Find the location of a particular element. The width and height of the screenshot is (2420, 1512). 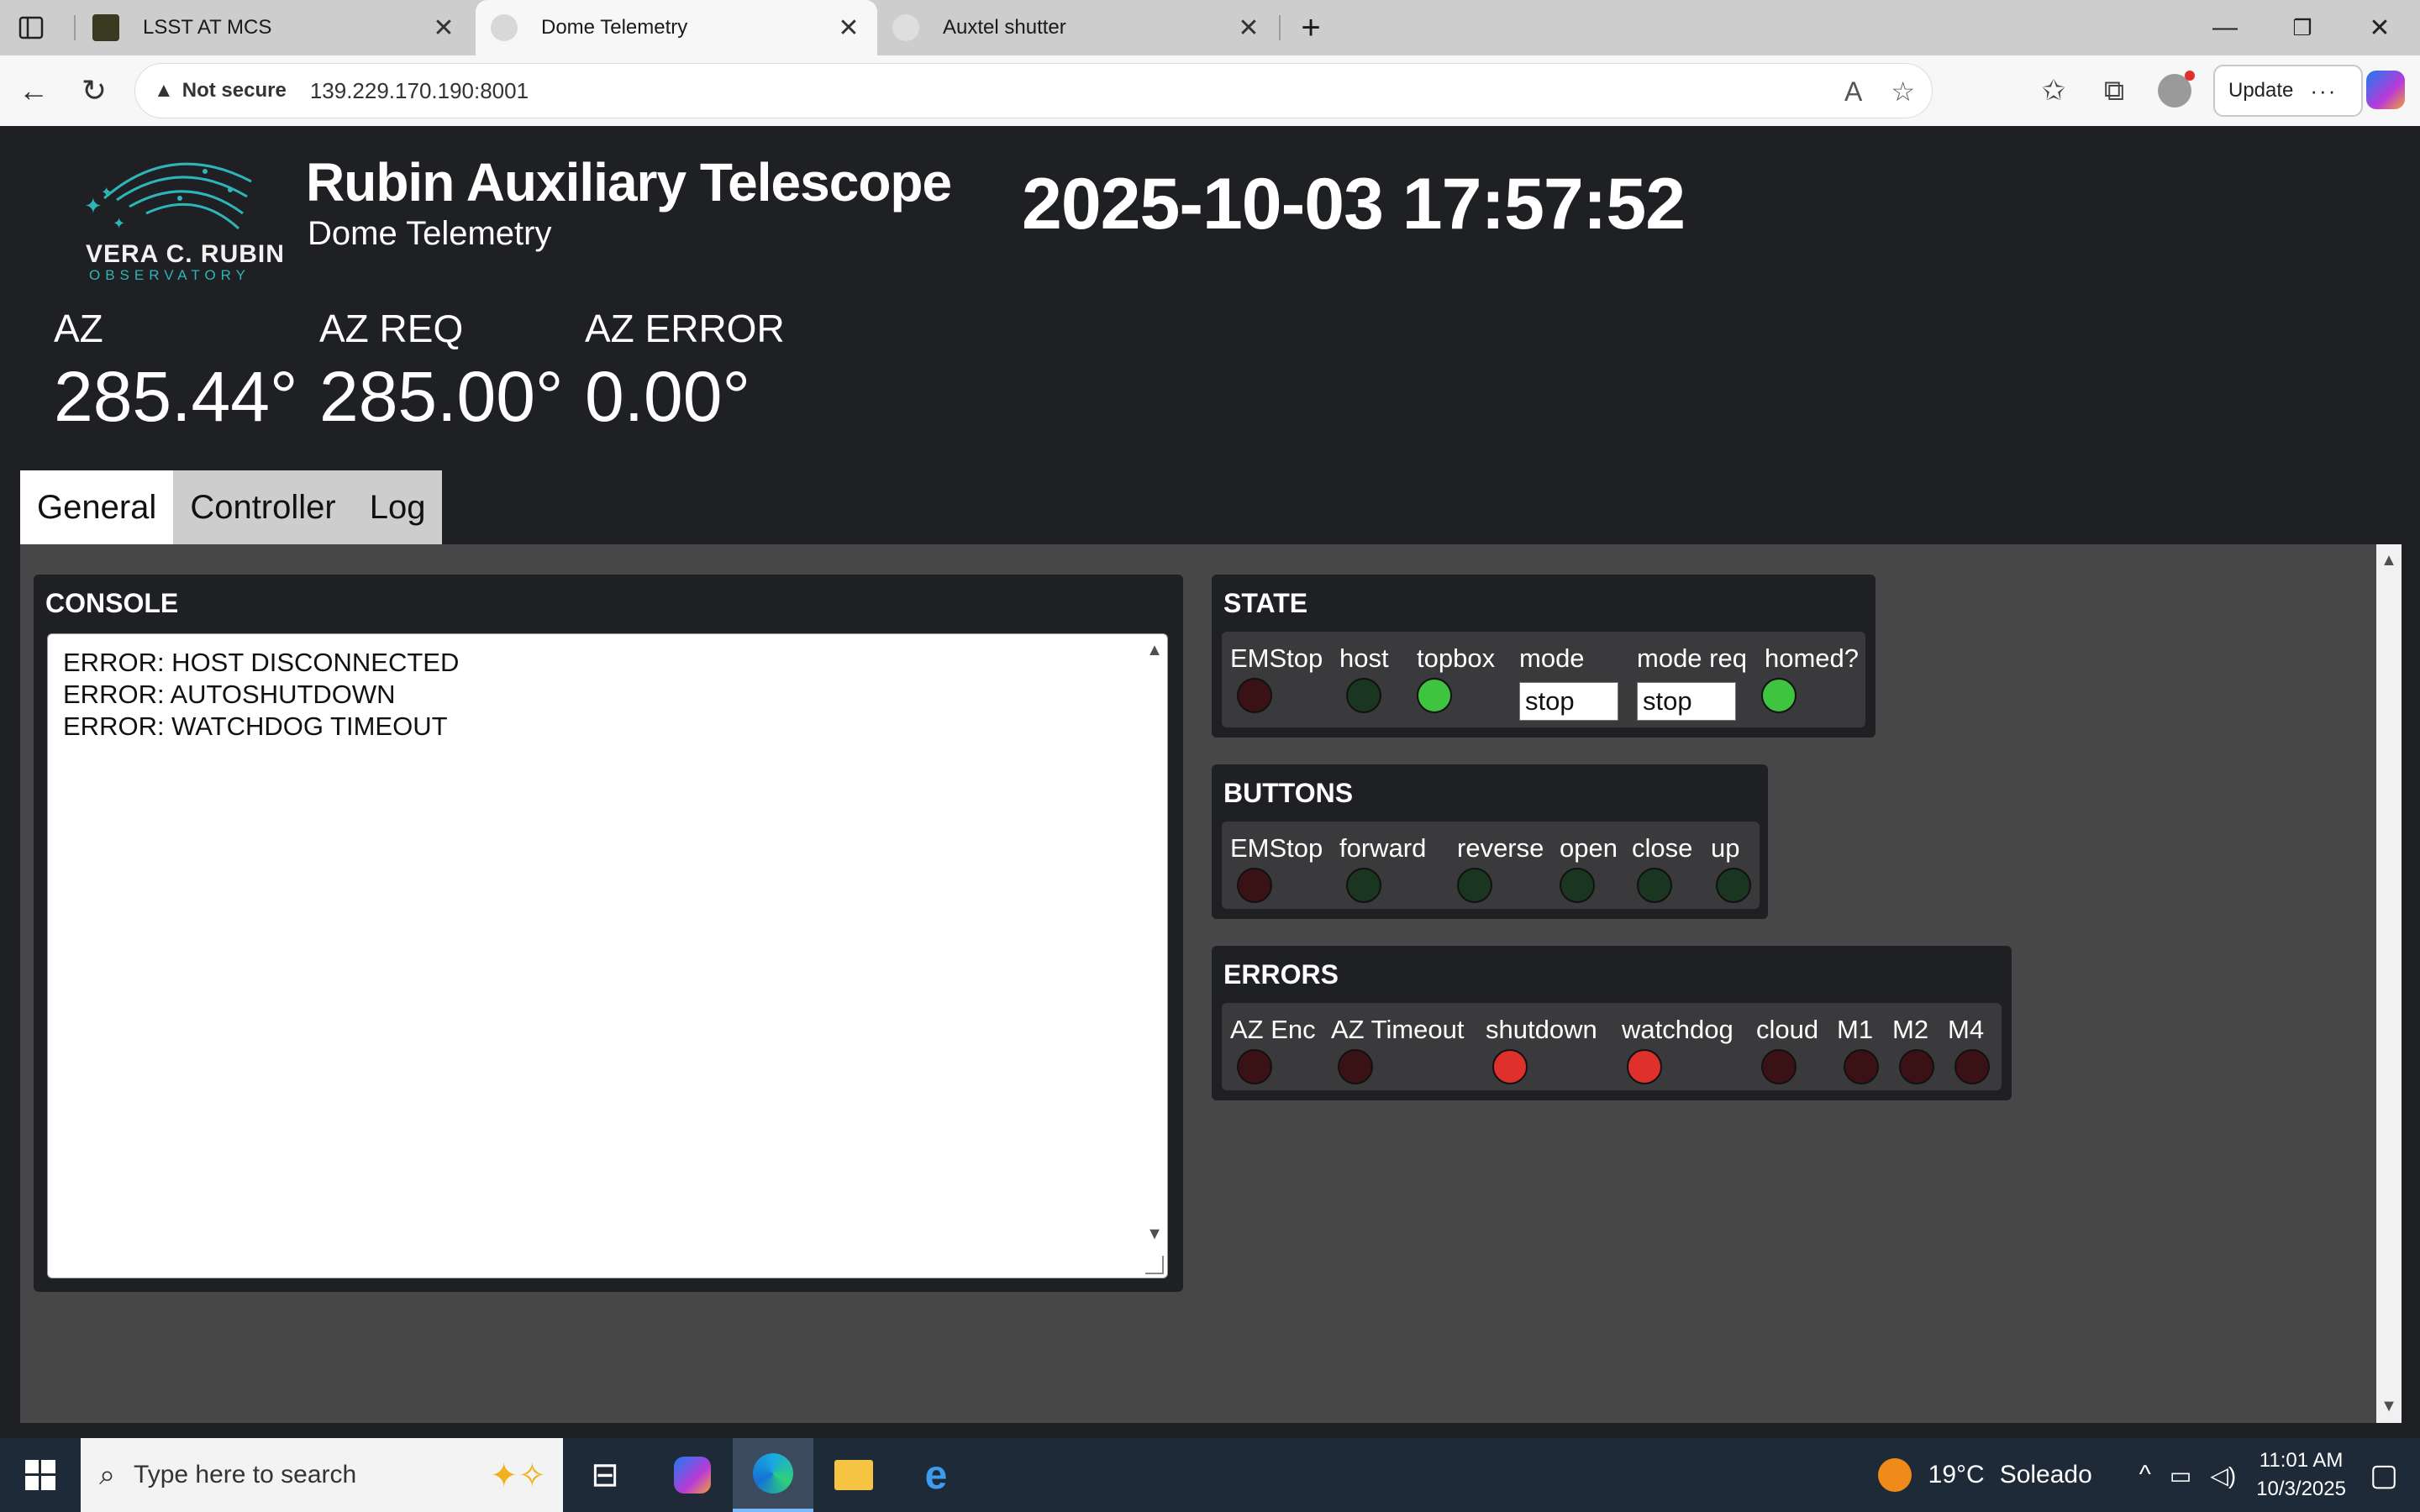

page-tabs: General Controller Log is located at coordinates (232, 507).